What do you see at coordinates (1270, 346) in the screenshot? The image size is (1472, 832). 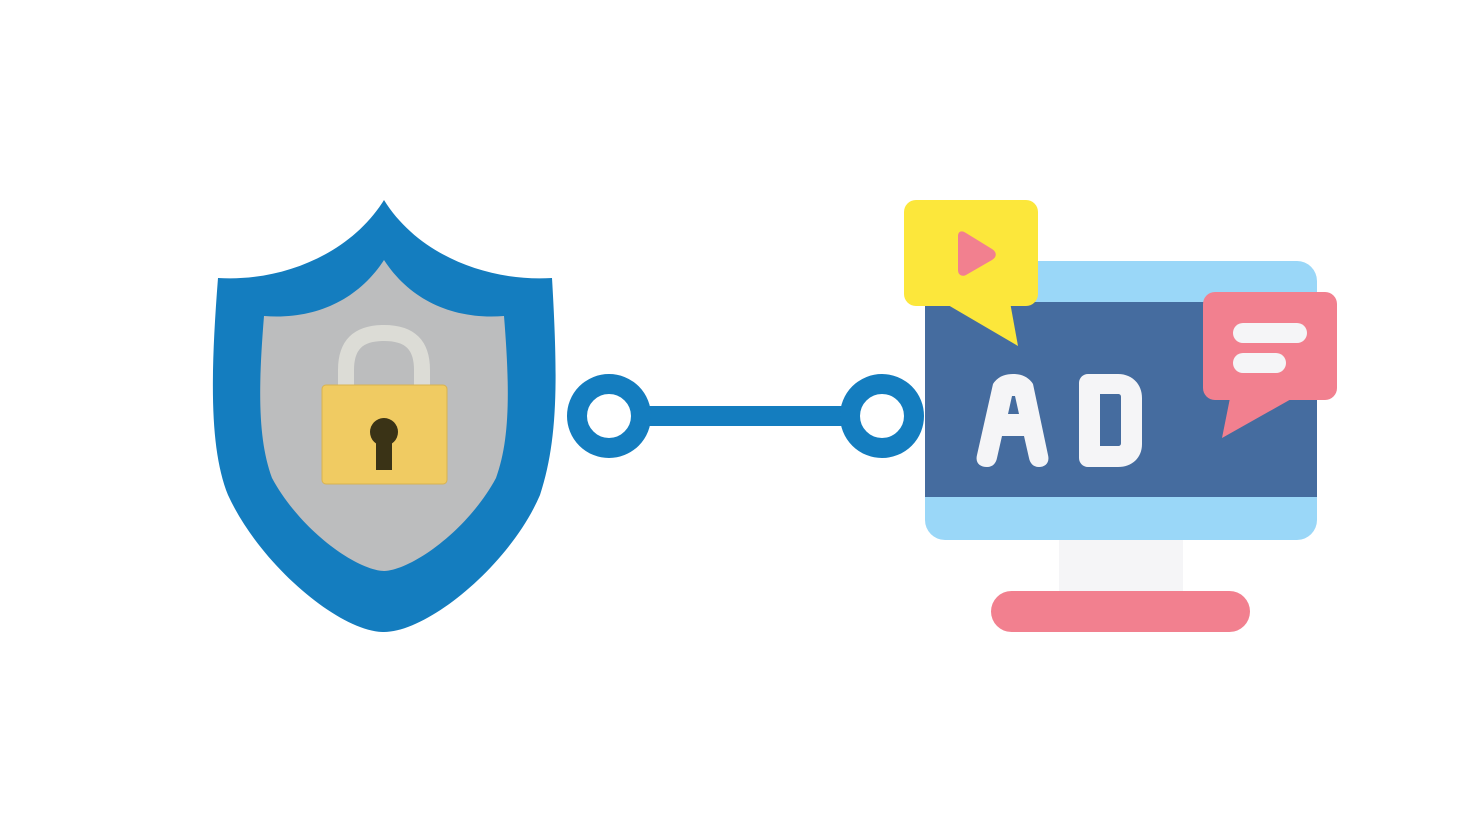 I see `chat-bubble-body` at bounding box center [1270, 346].